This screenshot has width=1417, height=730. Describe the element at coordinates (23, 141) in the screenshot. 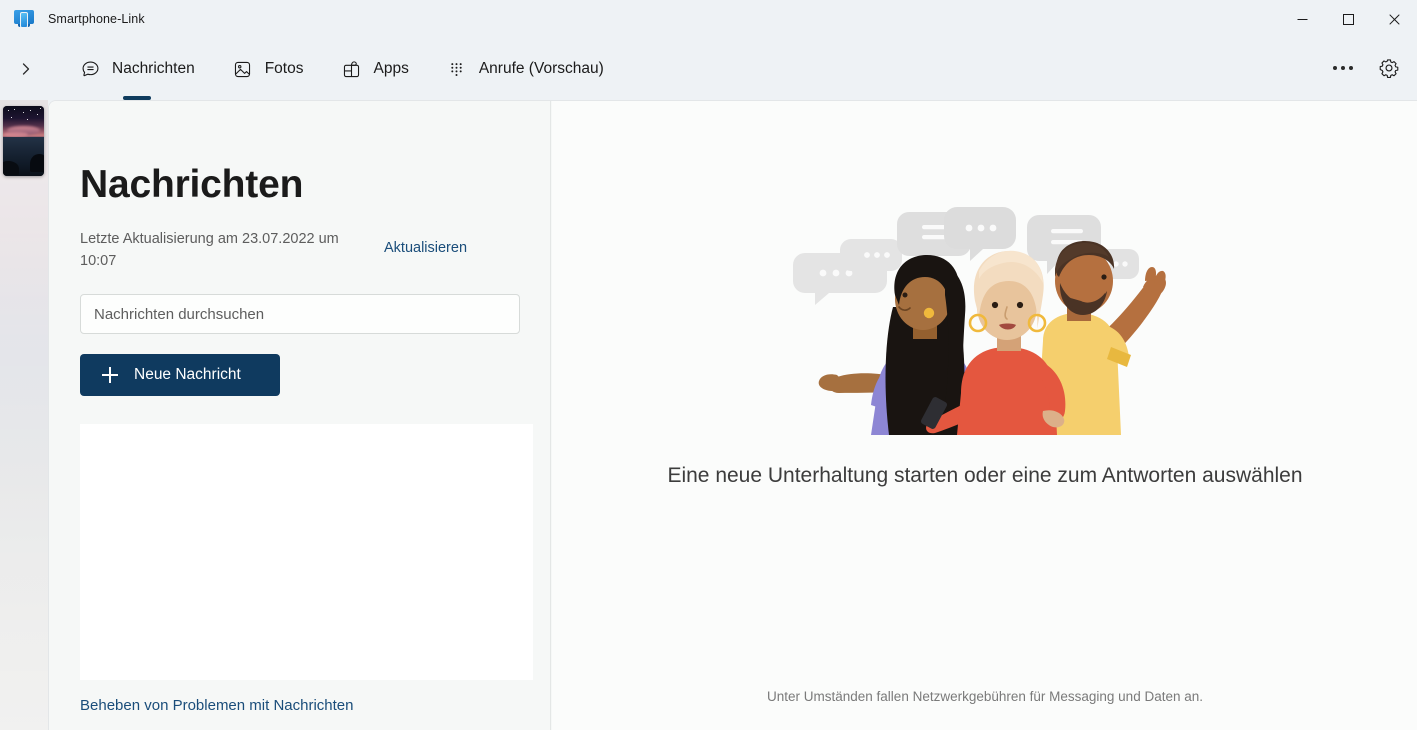

I see `phone-preview-thumbnail` at that location.